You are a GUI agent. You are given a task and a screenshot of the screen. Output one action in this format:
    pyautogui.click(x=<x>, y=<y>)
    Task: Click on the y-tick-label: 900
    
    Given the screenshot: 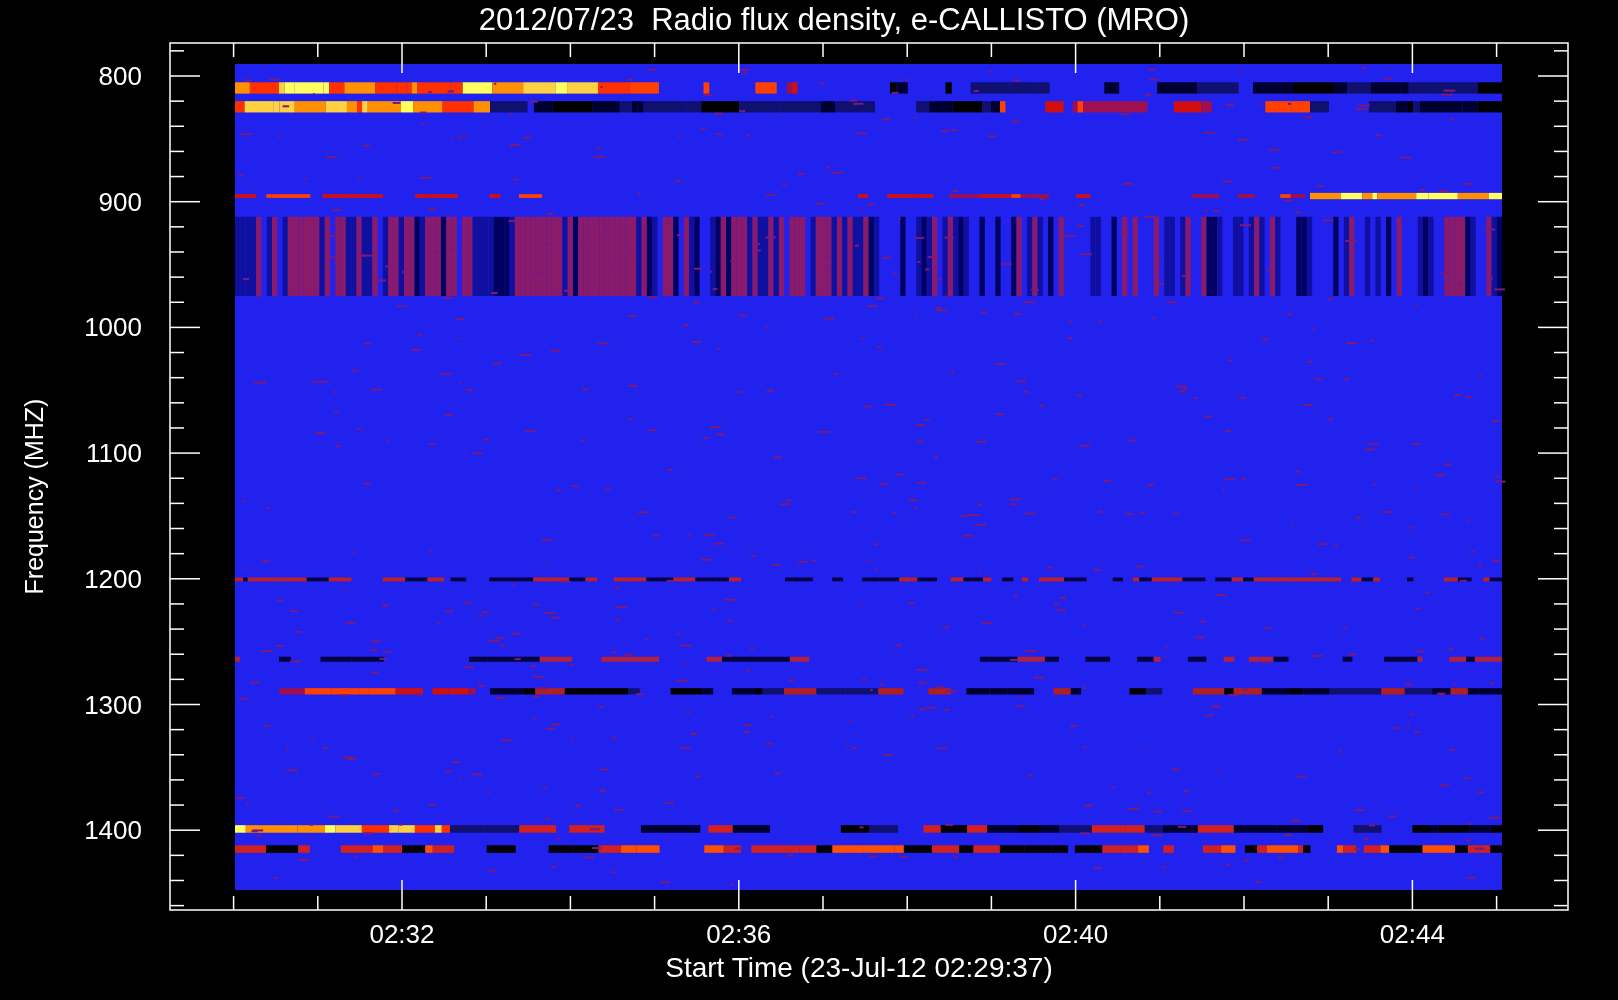 What is the action you would take?
    pyautogui.click(x=120, y=201)
    